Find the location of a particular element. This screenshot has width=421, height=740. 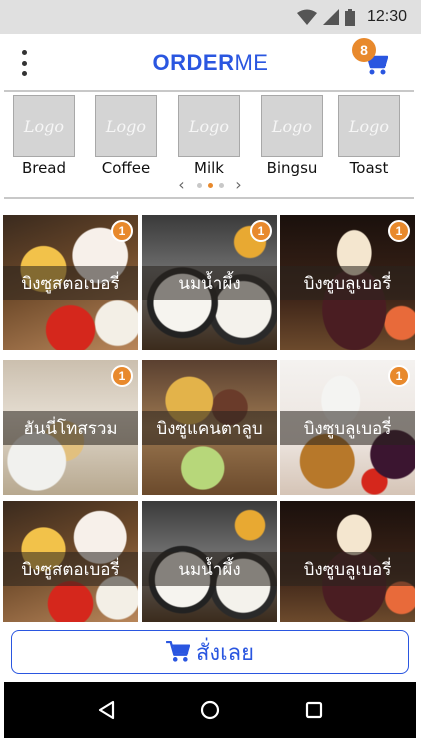

cart-count-badge: 8 is located at coordinates (364, 50).